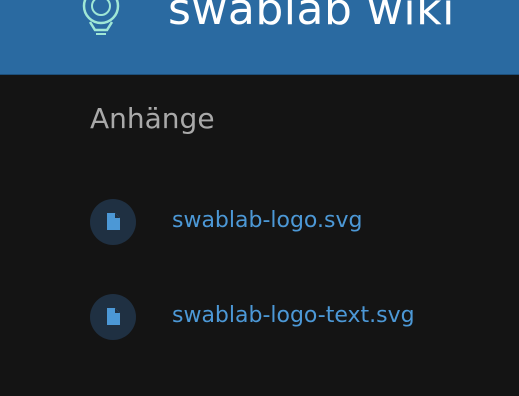  I want to click on site-title: swablab wiki, so click(311, 19).